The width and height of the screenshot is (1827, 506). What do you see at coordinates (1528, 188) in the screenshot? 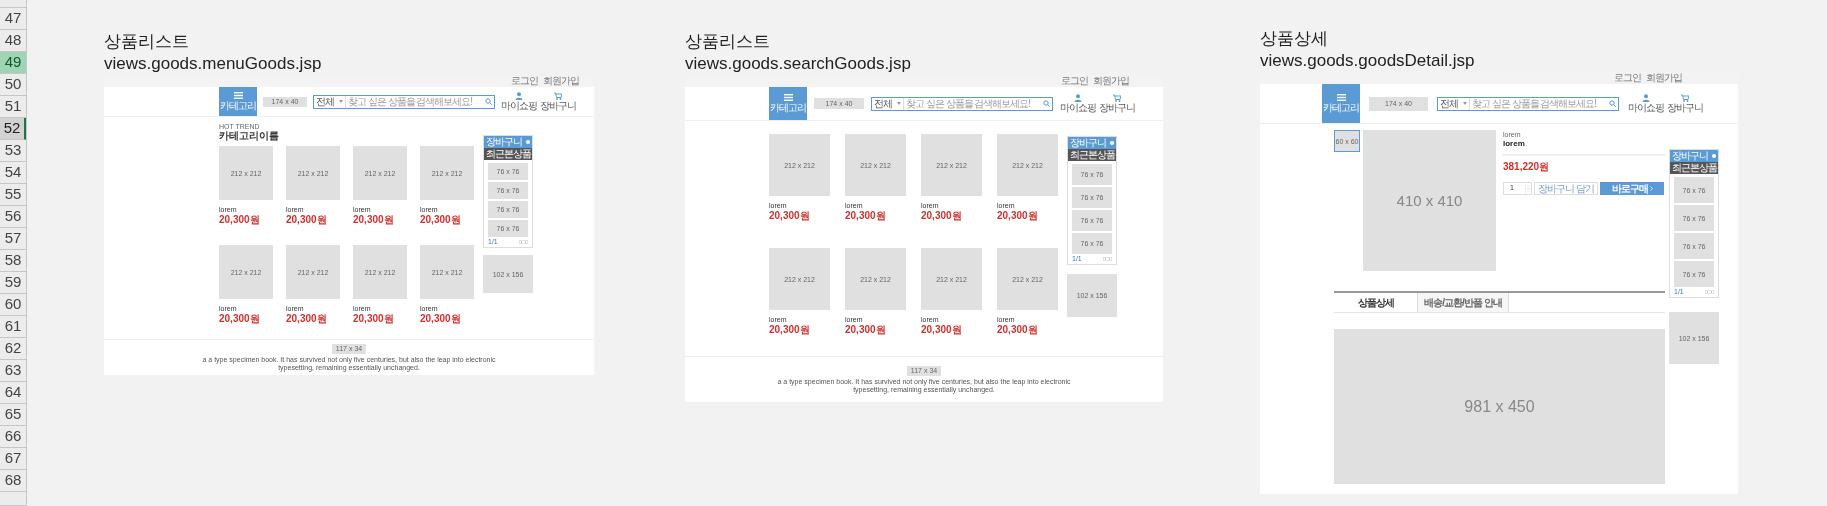
I see `stepper-icon` at bounding box center [1528, 188].